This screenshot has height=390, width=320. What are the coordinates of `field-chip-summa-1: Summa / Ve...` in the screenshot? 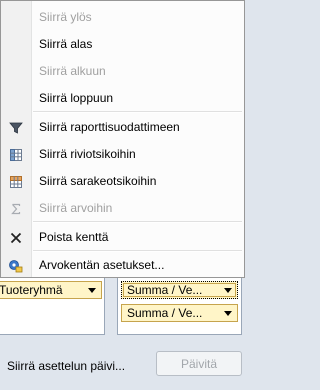 It's located at (179, 290).